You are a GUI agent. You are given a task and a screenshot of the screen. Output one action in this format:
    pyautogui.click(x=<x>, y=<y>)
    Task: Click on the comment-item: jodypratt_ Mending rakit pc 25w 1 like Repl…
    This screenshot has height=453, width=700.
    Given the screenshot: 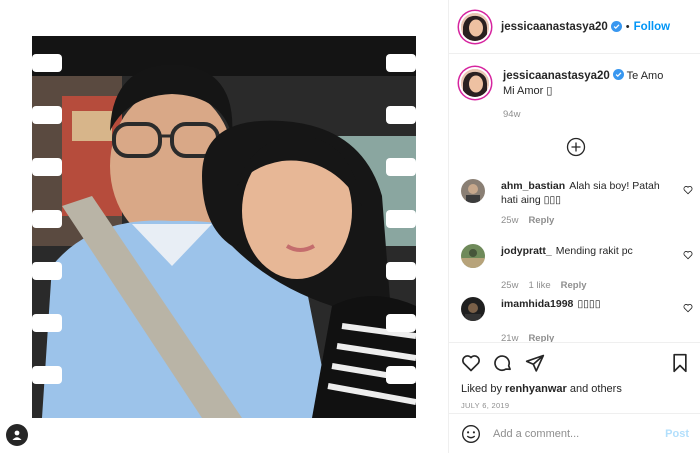 What is the action you would take?
    pyautogui.click(x=577, y=267)
    